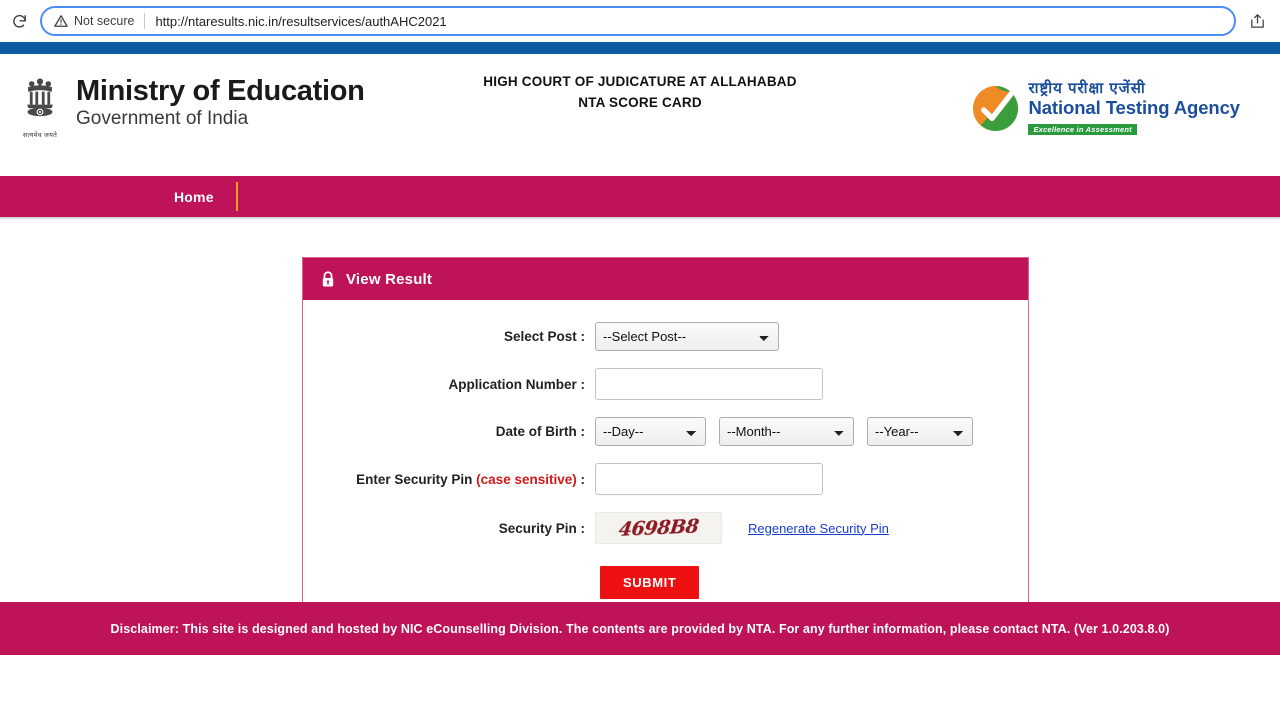  Describe the element at coordinates (451, 582) in the screenshot. I see `submit-row-spacer` at that location.